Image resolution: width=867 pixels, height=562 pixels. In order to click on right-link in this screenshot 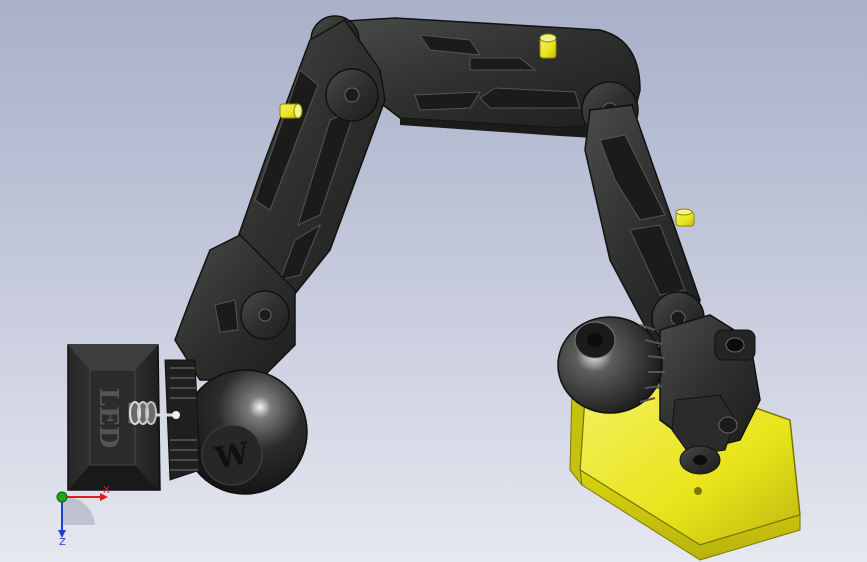, I will do `click(644, 225)`.